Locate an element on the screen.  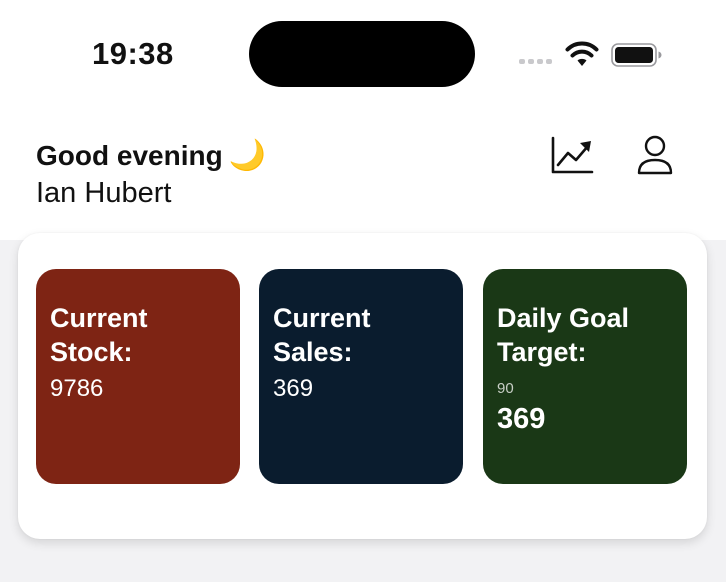
greeting-text: Good evening is located at coordinates (129, 155).